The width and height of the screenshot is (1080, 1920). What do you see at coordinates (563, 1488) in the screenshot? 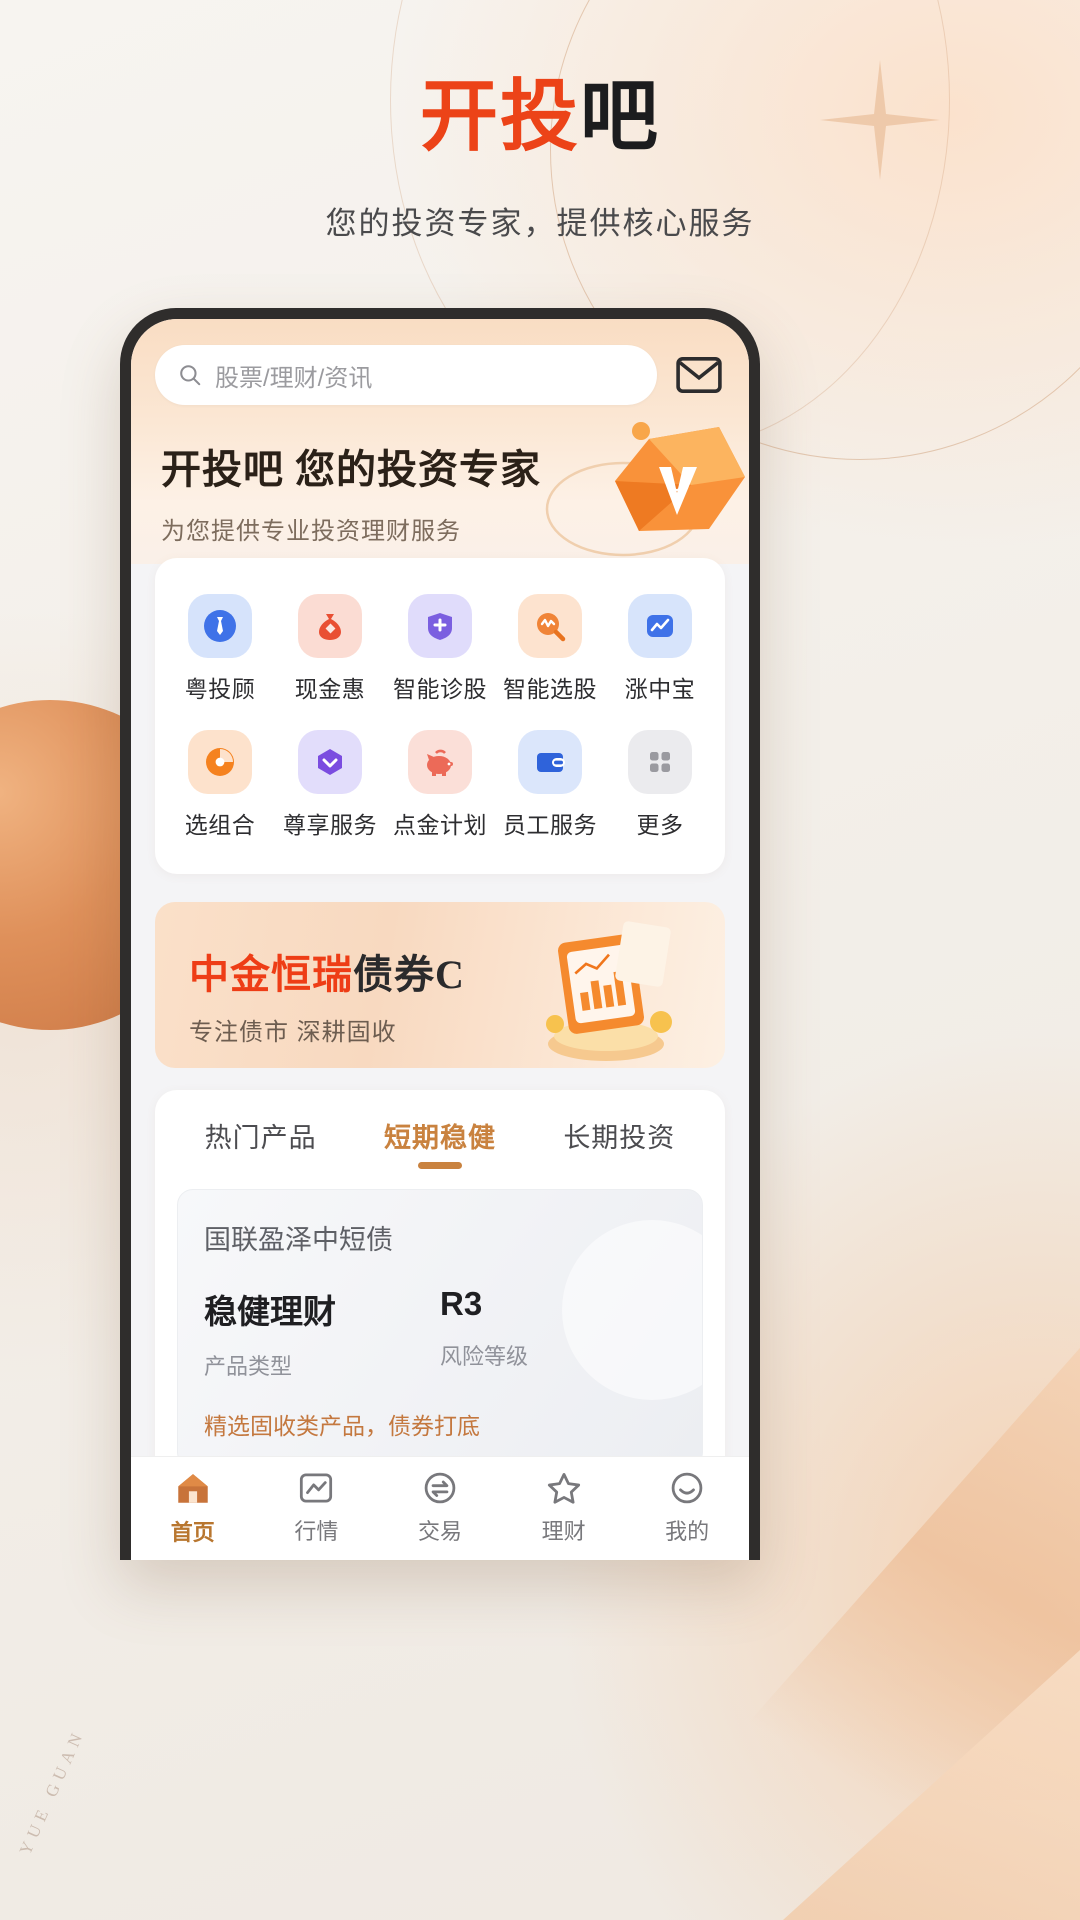
I see `star-icon` at bounding box center [563, 1488].